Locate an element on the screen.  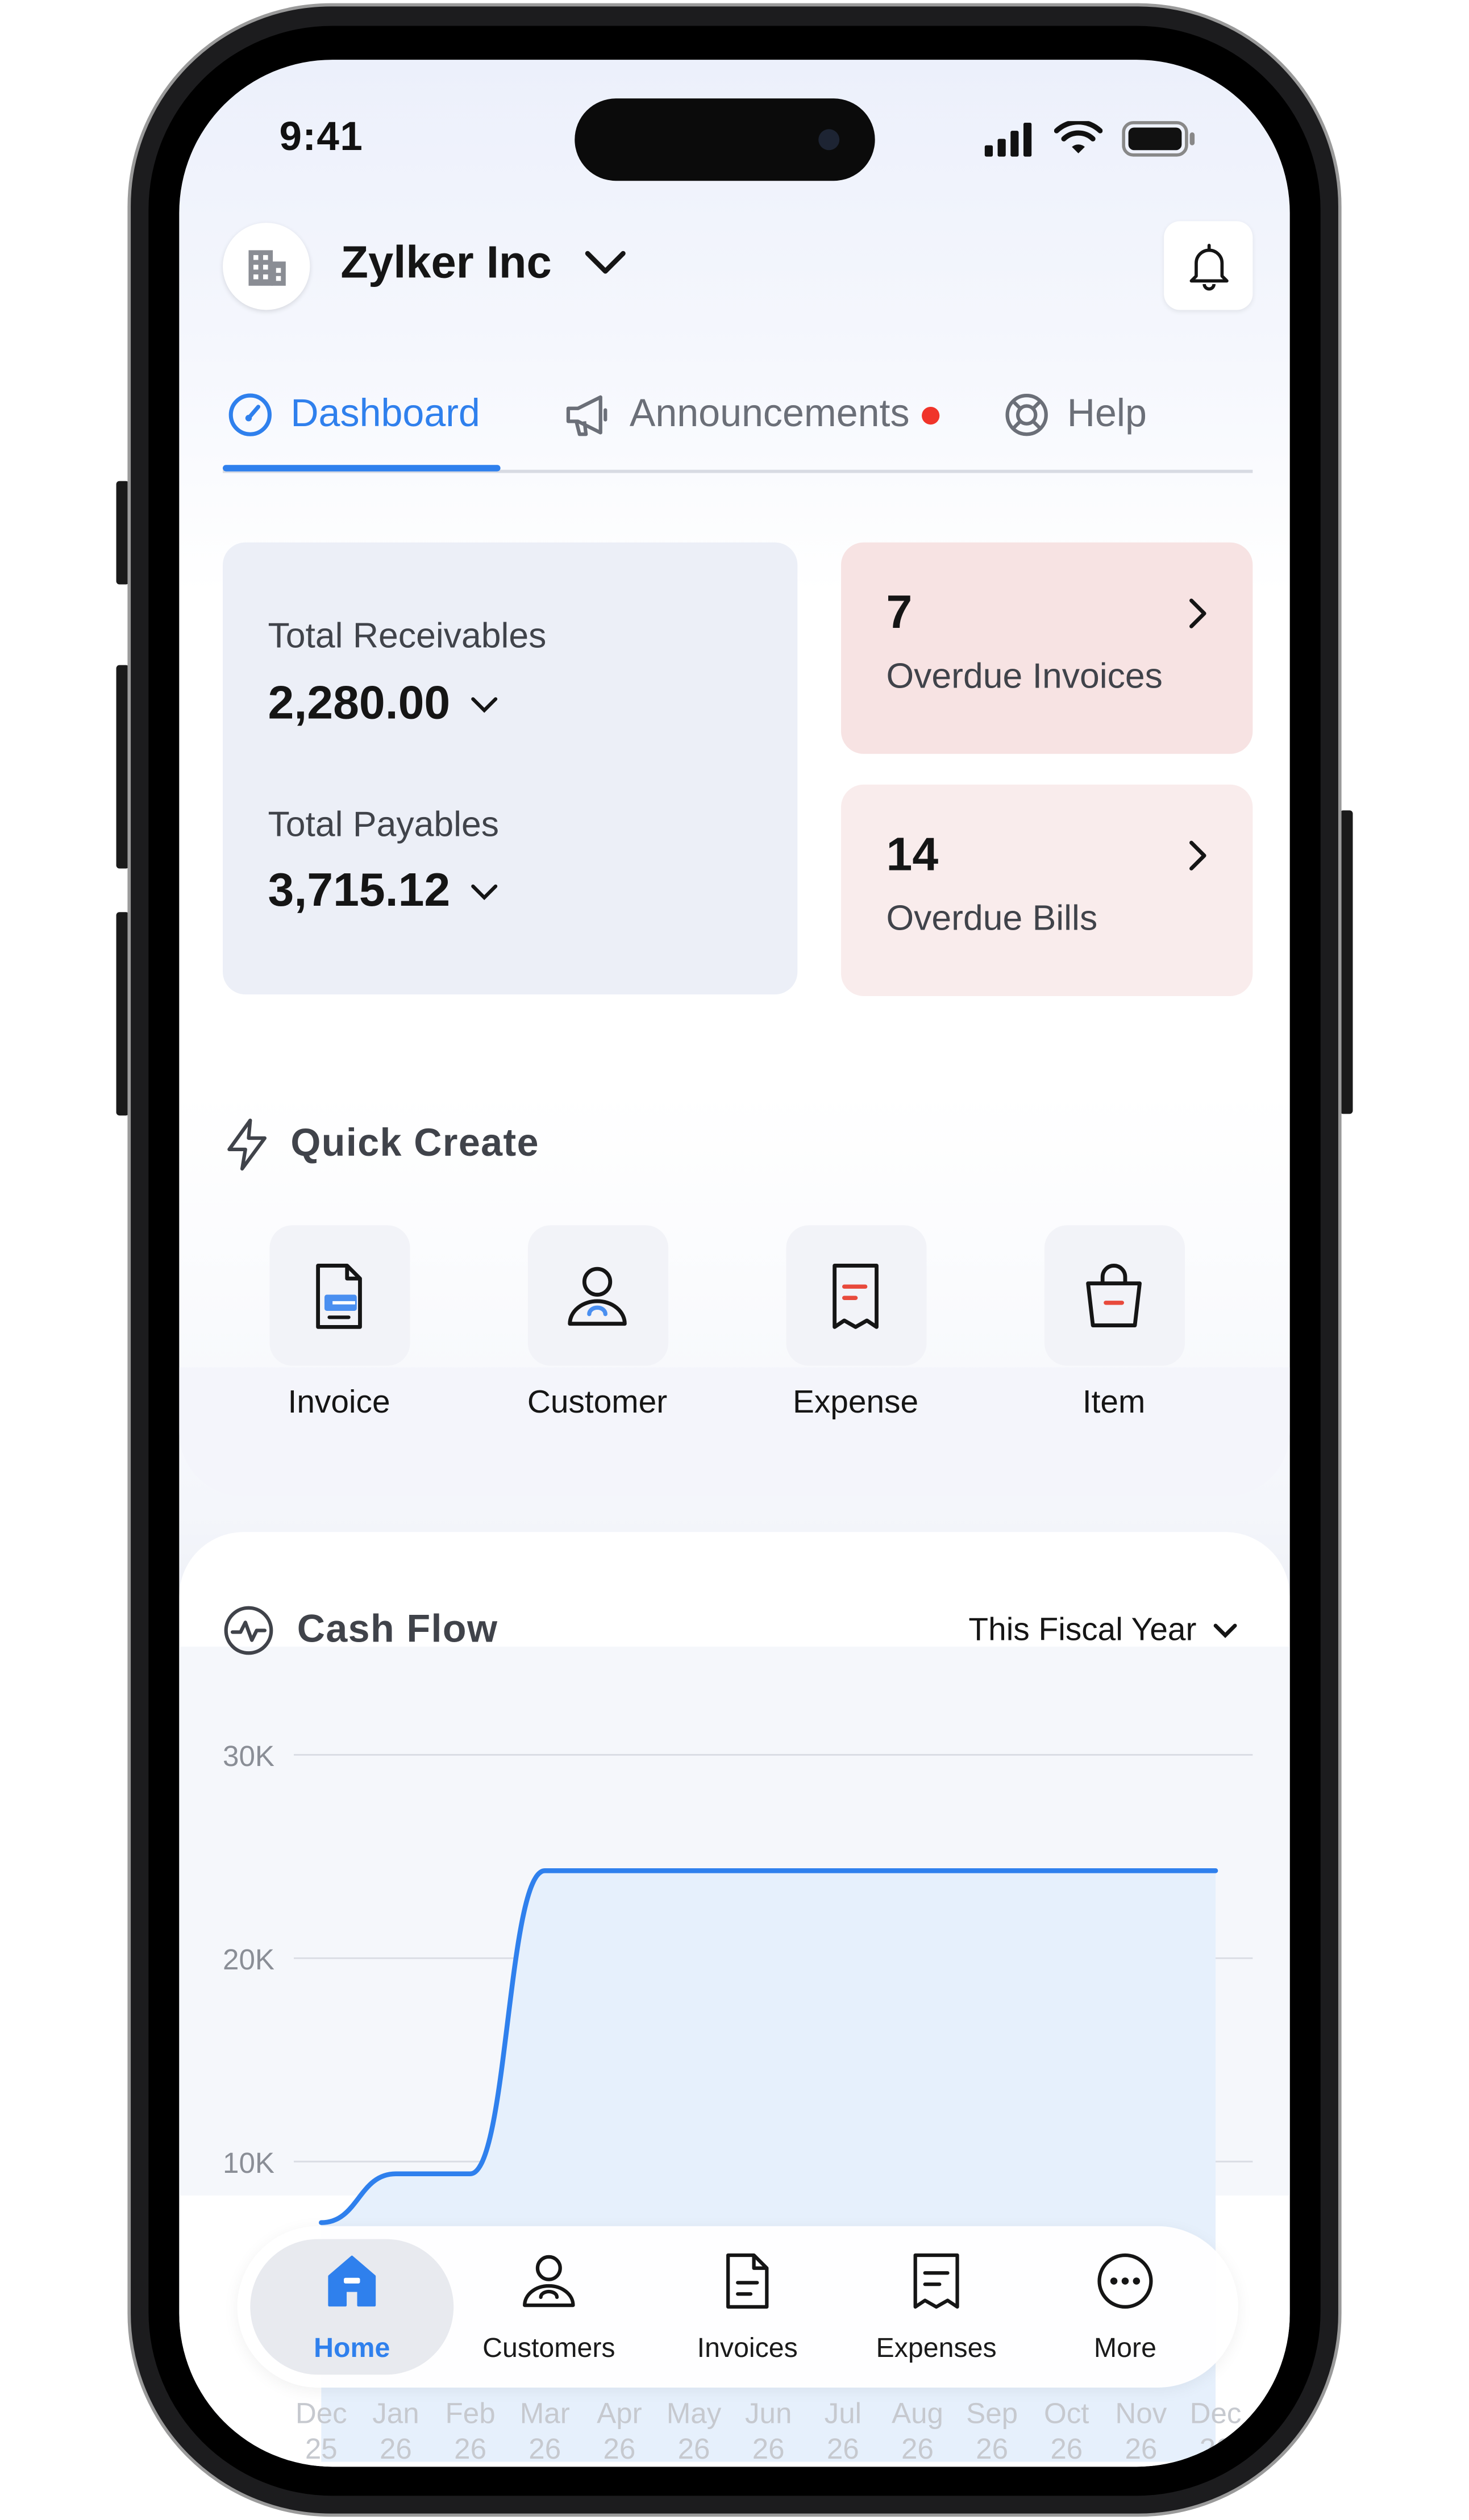
bottom-tab-bar: Home Customers Invoices Expenses More is located at coordinates (737, 2307).